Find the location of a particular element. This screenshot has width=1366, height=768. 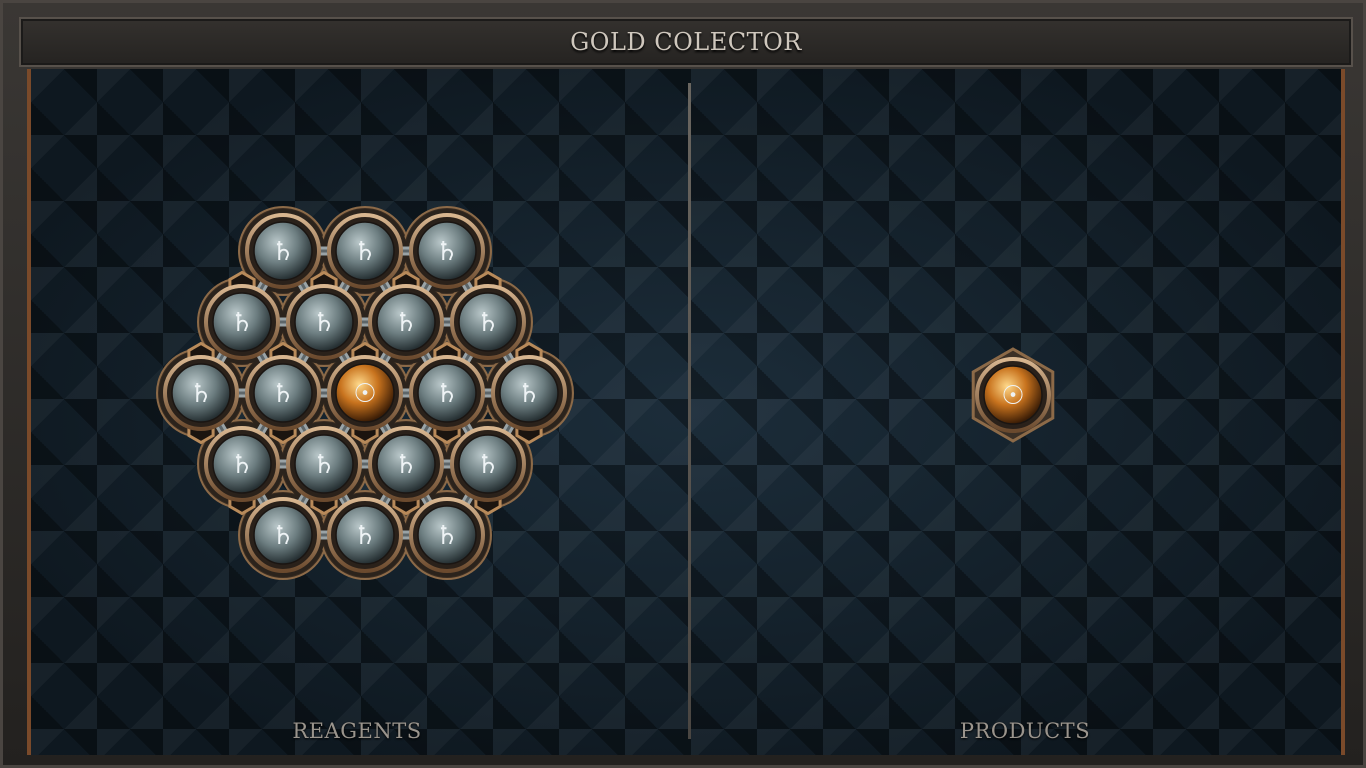

page-title: GOLD COLECTOR is located at coordinates (686, 42).